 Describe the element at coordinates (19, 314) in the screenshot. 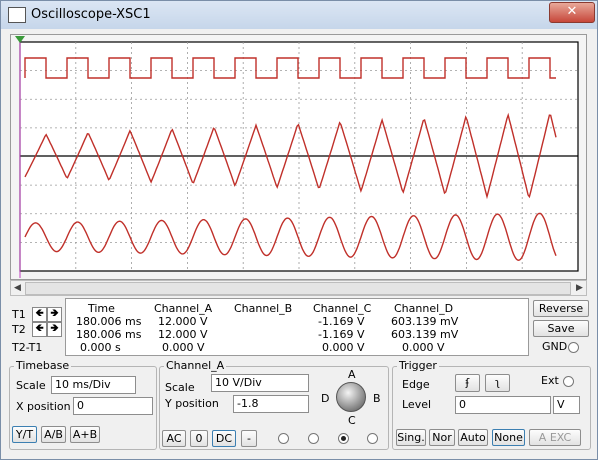

I see `t1-label: T1` at that location.